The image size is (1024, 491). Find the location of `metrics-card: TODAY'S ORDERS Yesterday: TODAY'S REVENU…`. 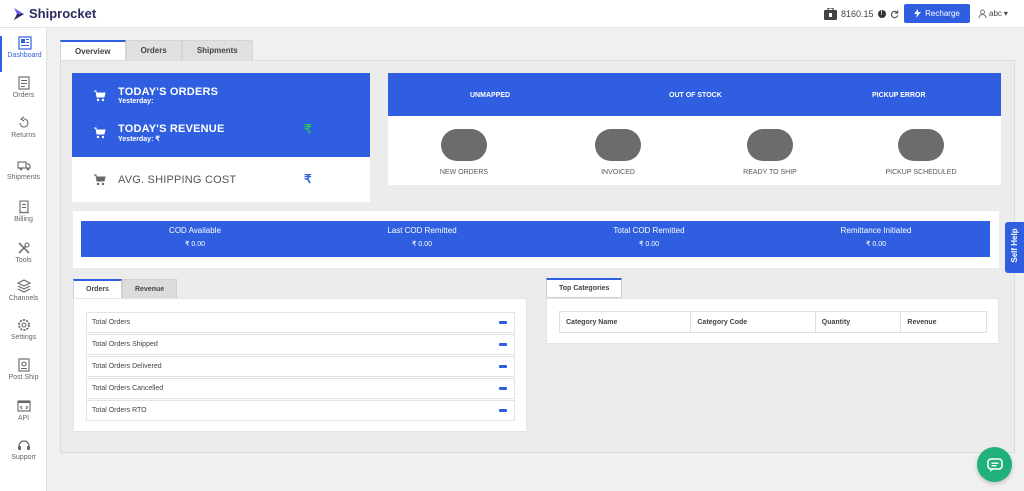

metrics-card: TODAY'S ORDERS Yesterday: TODAY'S REVENU… is located at coordinates (221, 137).